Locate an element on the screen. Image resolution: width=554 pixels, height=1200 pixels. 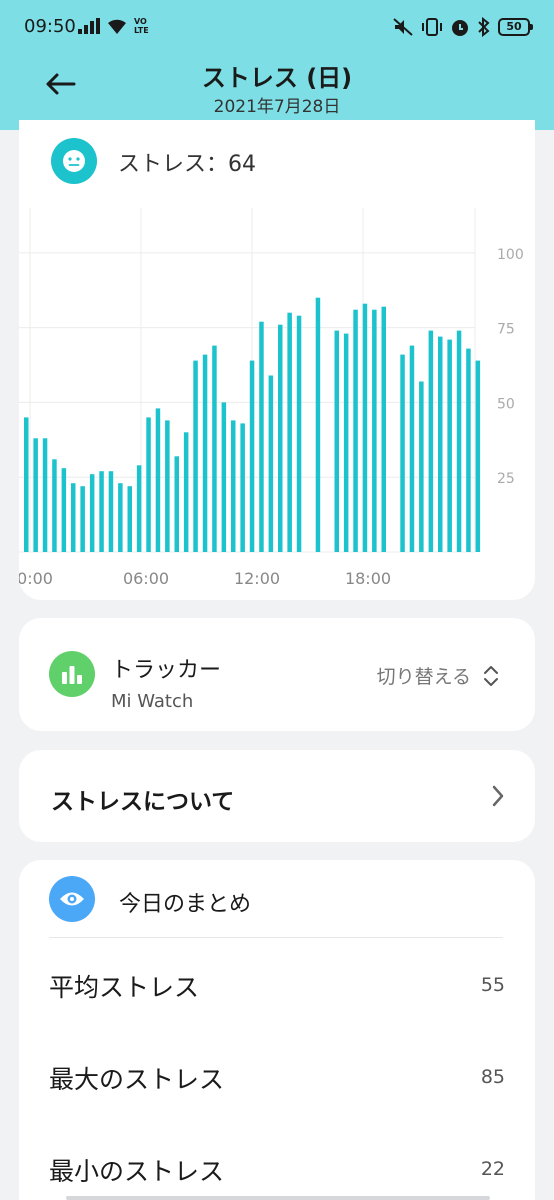
page-title: ストレス (日) is located at coordinates (277, 78).